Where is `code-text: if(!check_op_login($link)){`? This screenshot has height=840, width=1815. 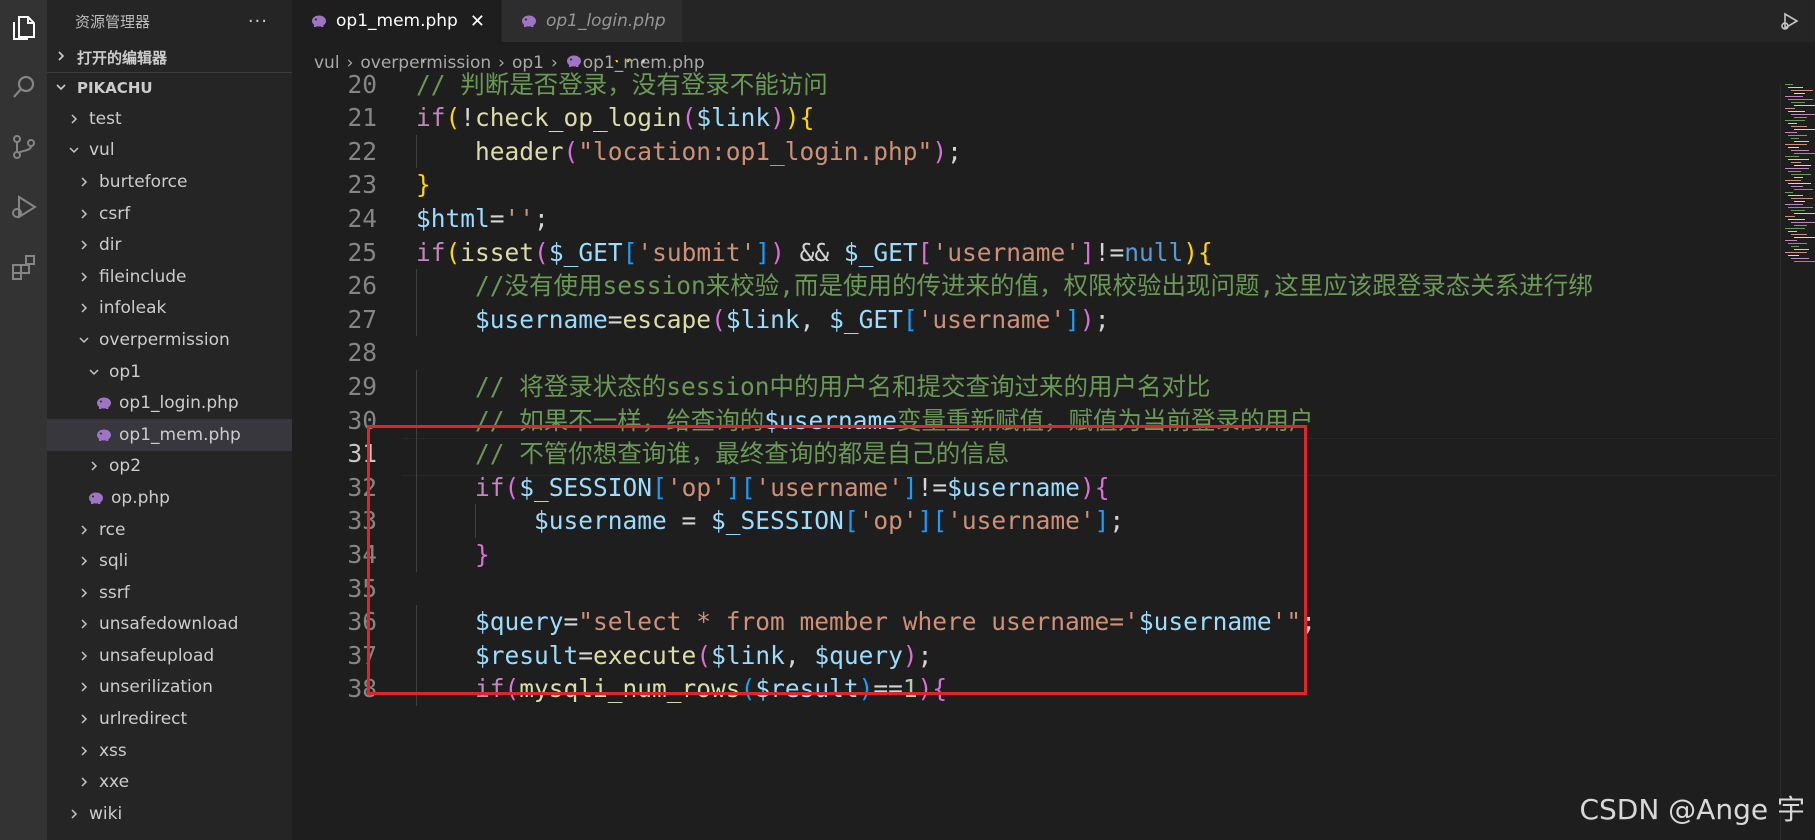
code-text: if(!check_op_login($link)){ is located at coordinates (615, 118).